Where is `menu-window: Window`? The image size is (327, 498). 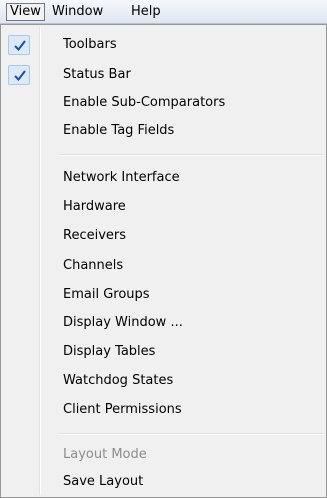
menu-window: Window is located at coordinates (77, 12).